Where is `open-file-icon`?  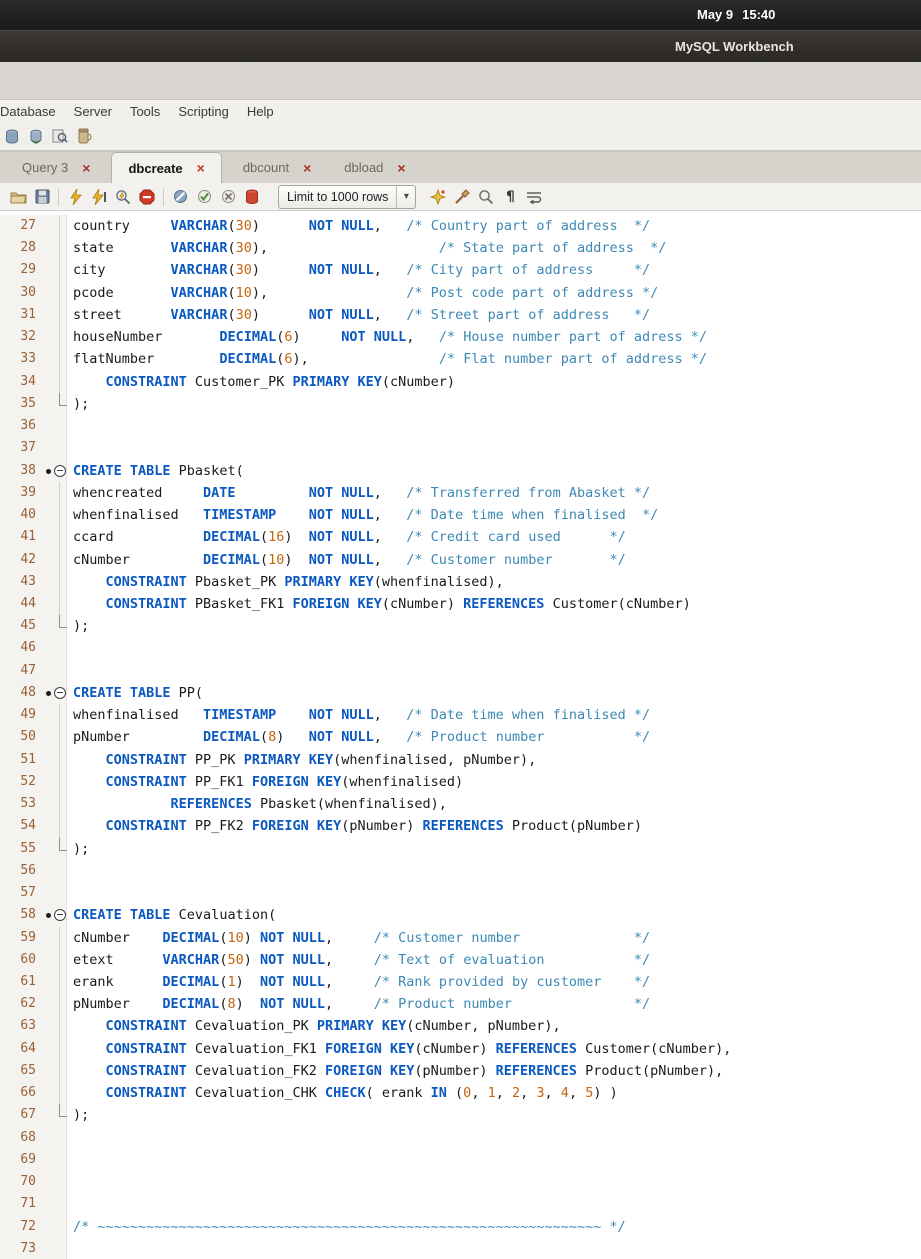 open-file-icon is located at coordinates (18, 197).